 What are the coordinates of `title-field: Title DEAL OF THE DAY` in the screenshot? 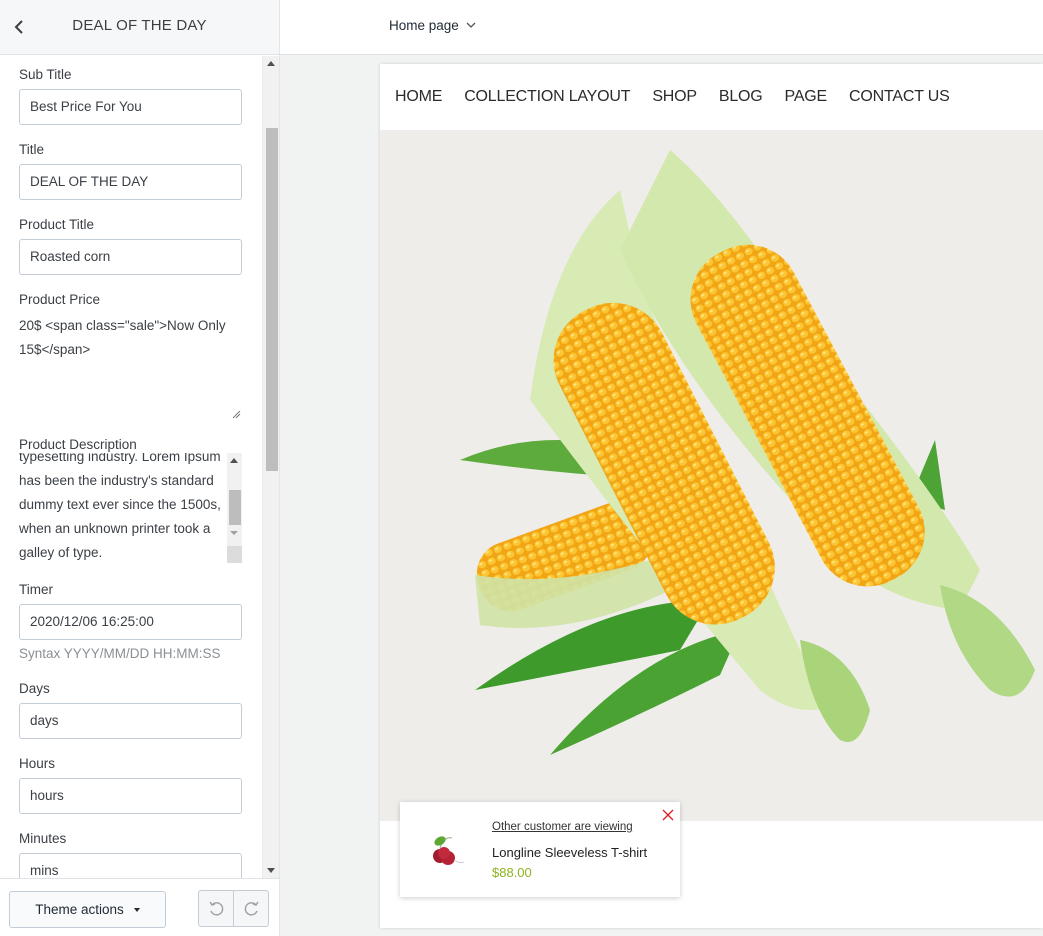 It's located at (130, 171).